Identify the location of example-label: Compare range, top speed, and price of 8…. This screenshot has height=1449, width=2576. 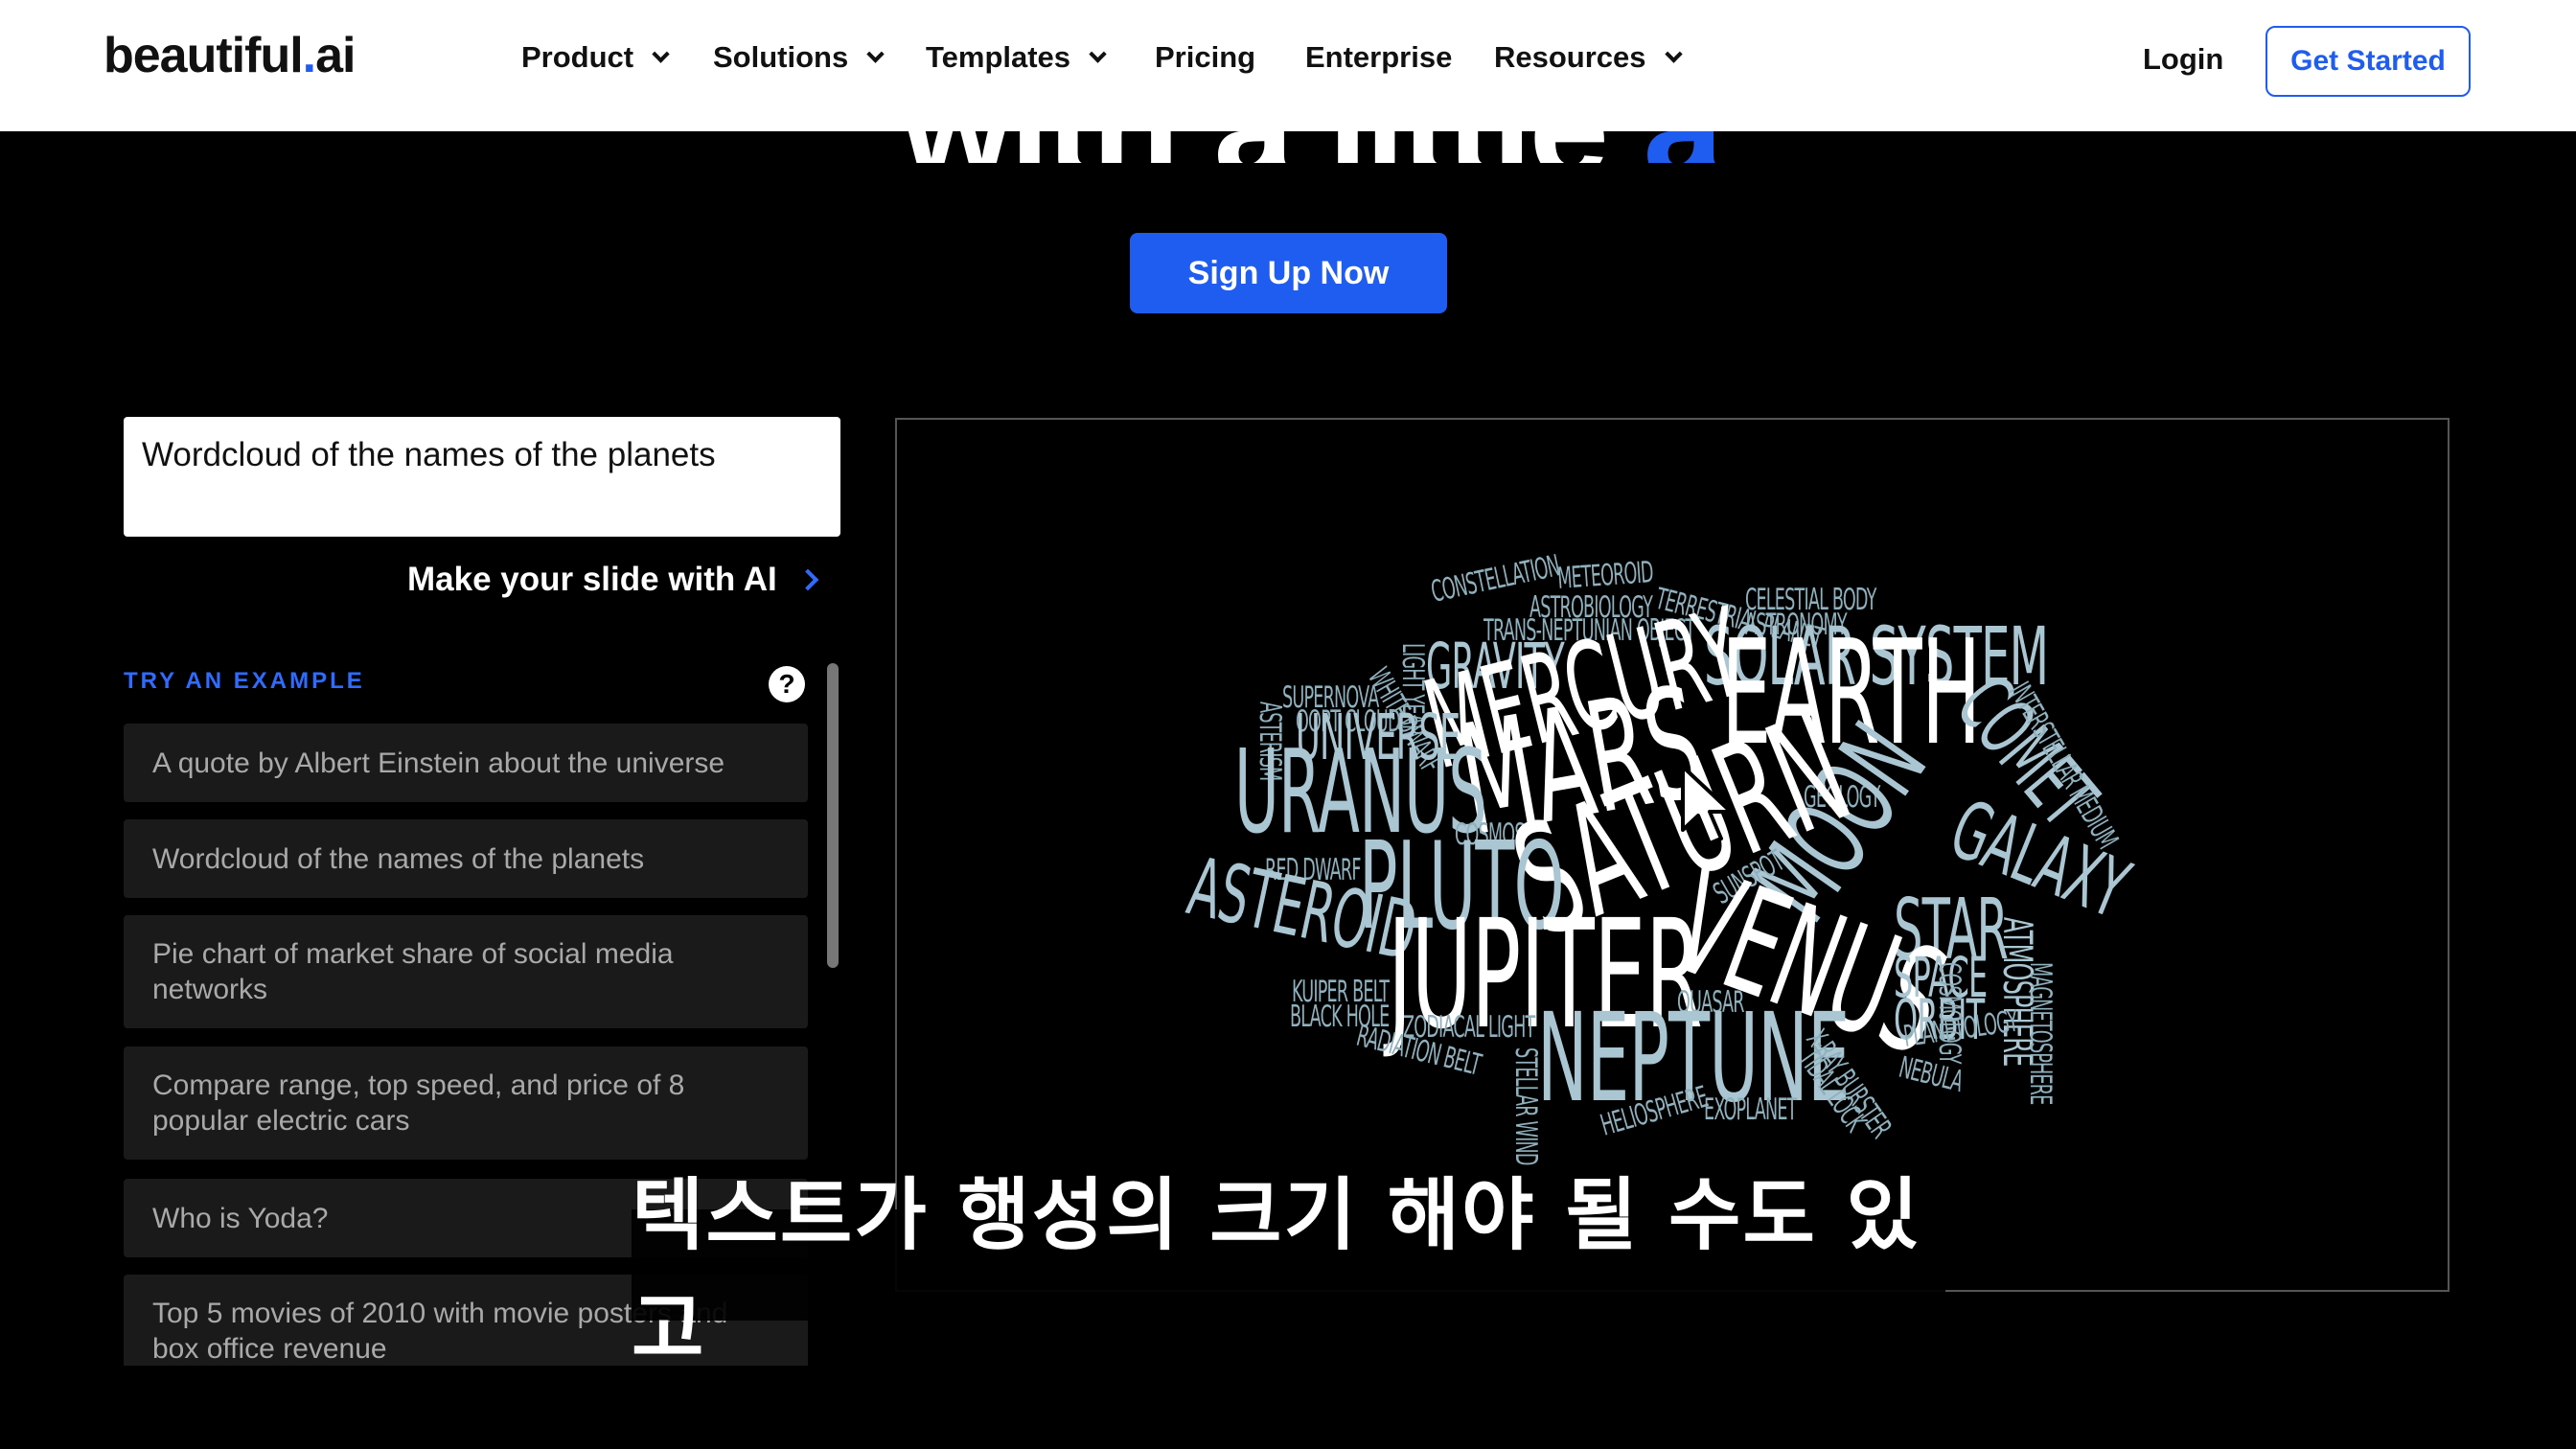
(418, 1103).